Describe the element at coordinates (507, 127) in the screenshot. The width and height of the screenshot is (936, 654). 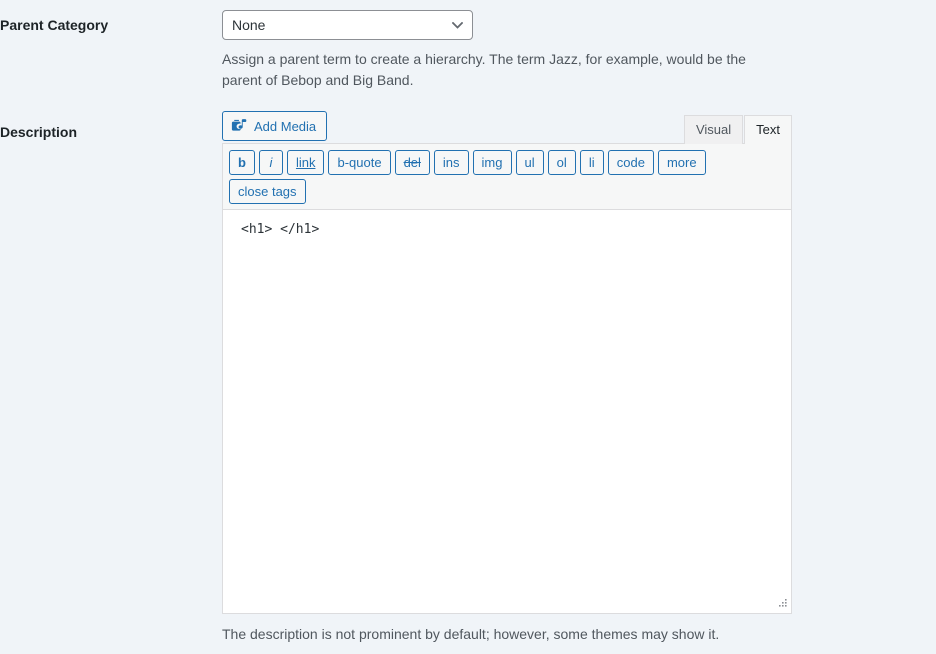
I see `editor-media-bar: Add Media Visual Text` at that location.